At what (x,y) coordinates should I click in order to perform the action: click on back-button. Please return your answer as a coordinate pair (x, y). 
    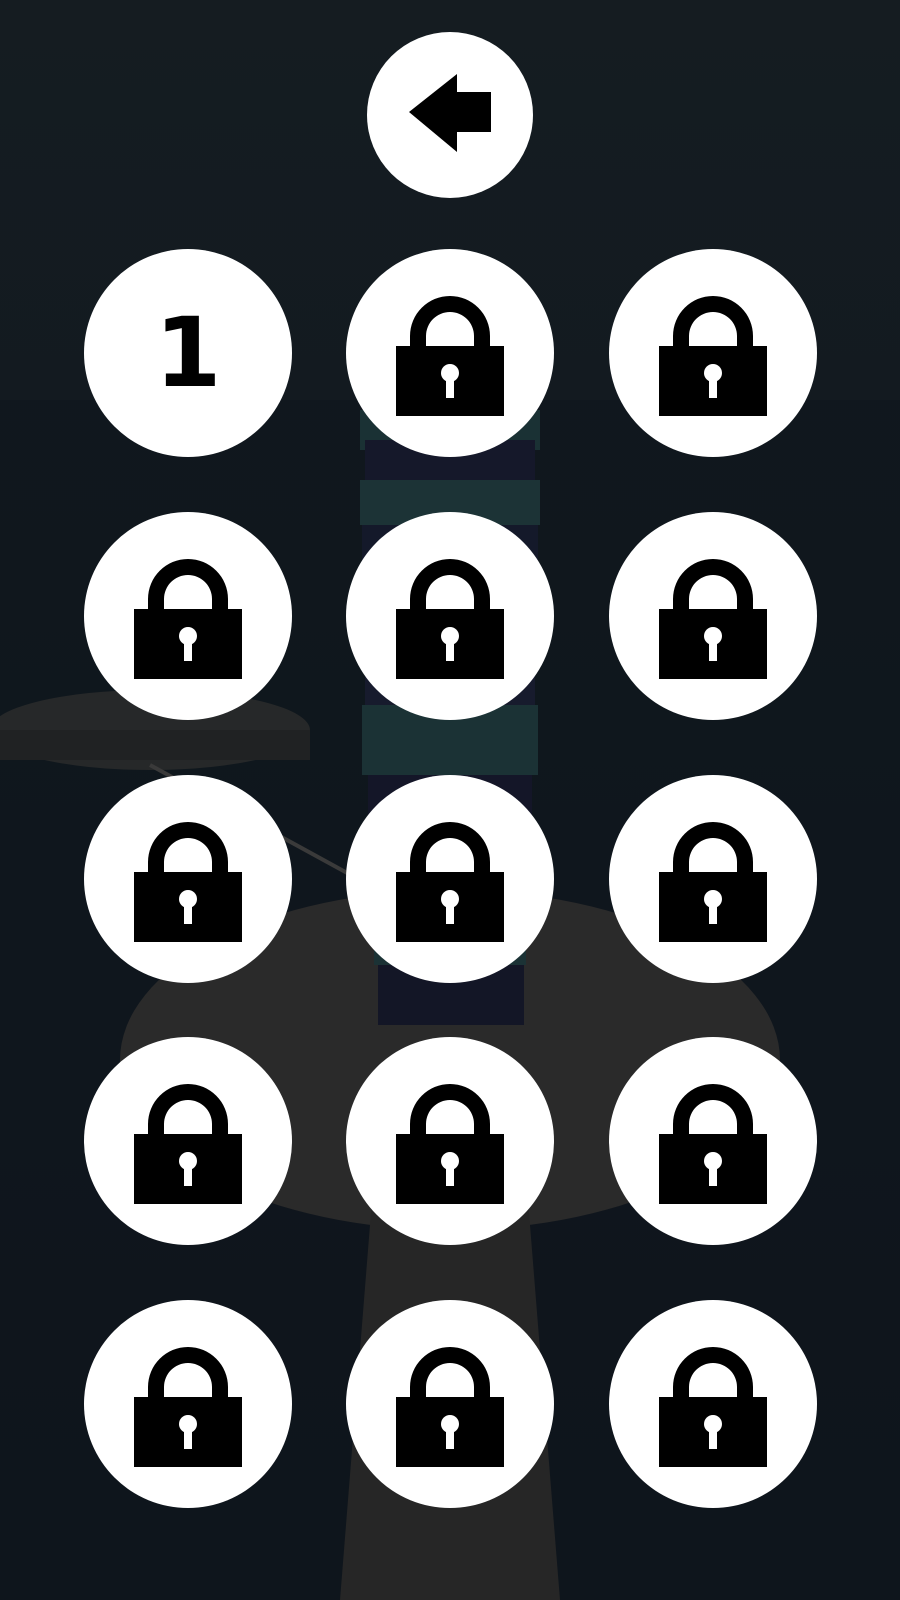
    Looking at the image, I should click on (450, 115).